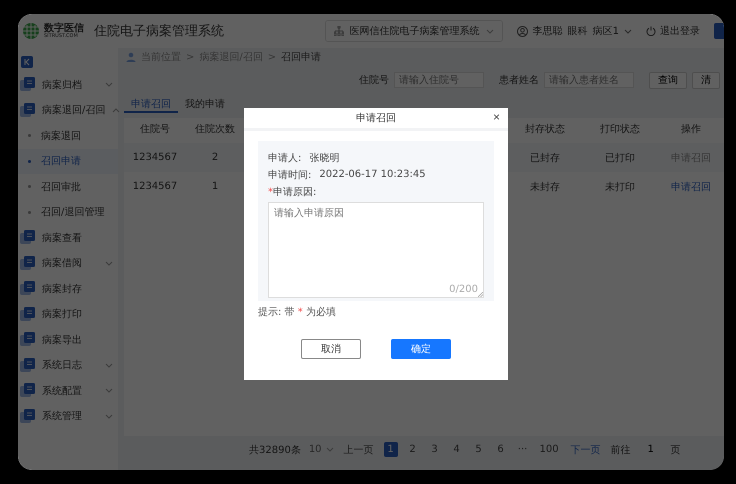  Describe the element at coordinates (297, 312) in the screenshot. I see `hint-text: 提示: 带 * 为必填` at that location.